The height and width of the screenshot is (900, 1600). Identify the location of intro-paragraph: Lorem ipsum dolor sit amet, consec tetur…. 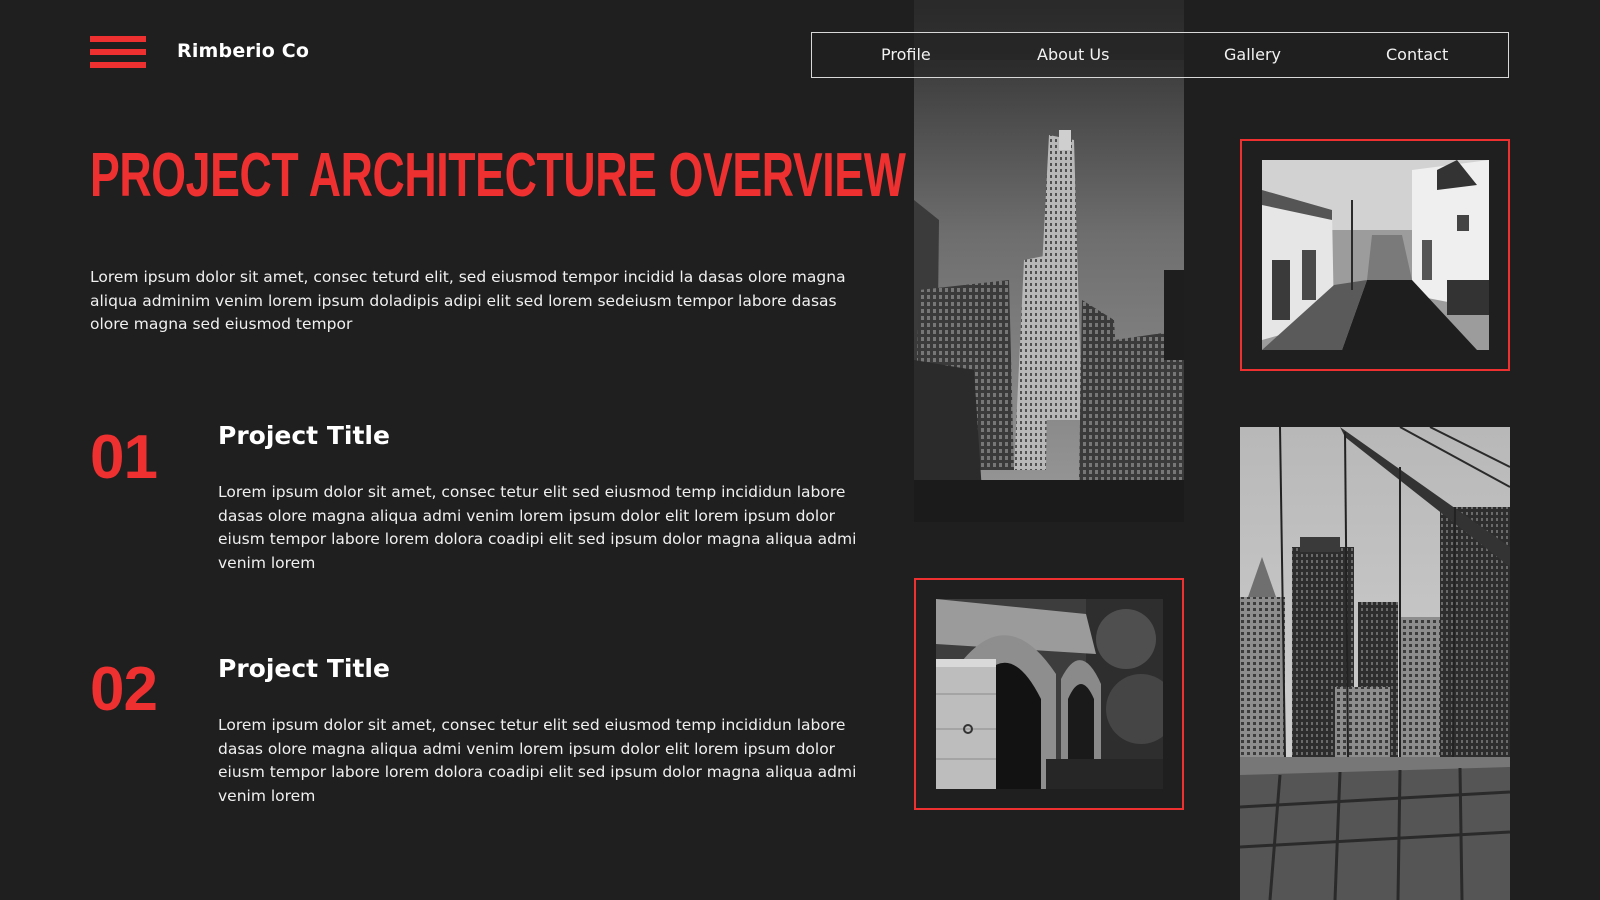
(468, 300).